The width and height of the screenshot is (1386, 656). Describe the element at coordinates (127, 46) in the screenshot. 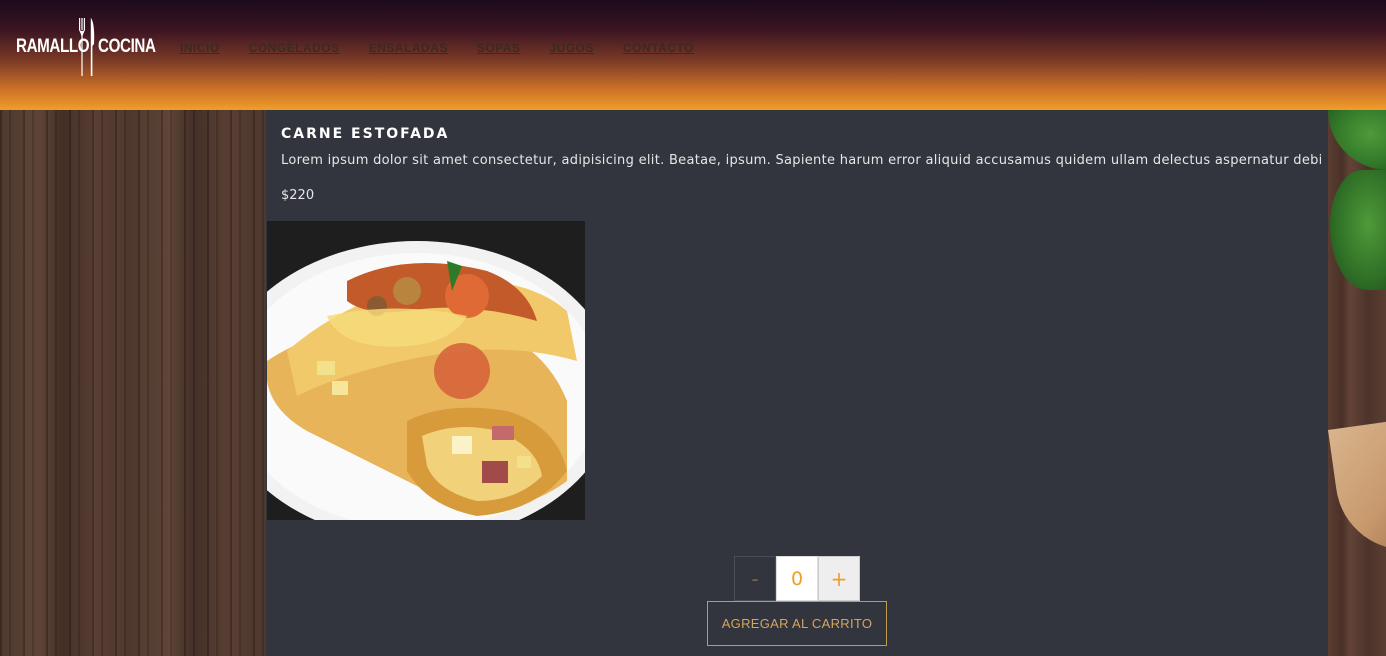

I see `brand-name-right: COCINA` at that location.